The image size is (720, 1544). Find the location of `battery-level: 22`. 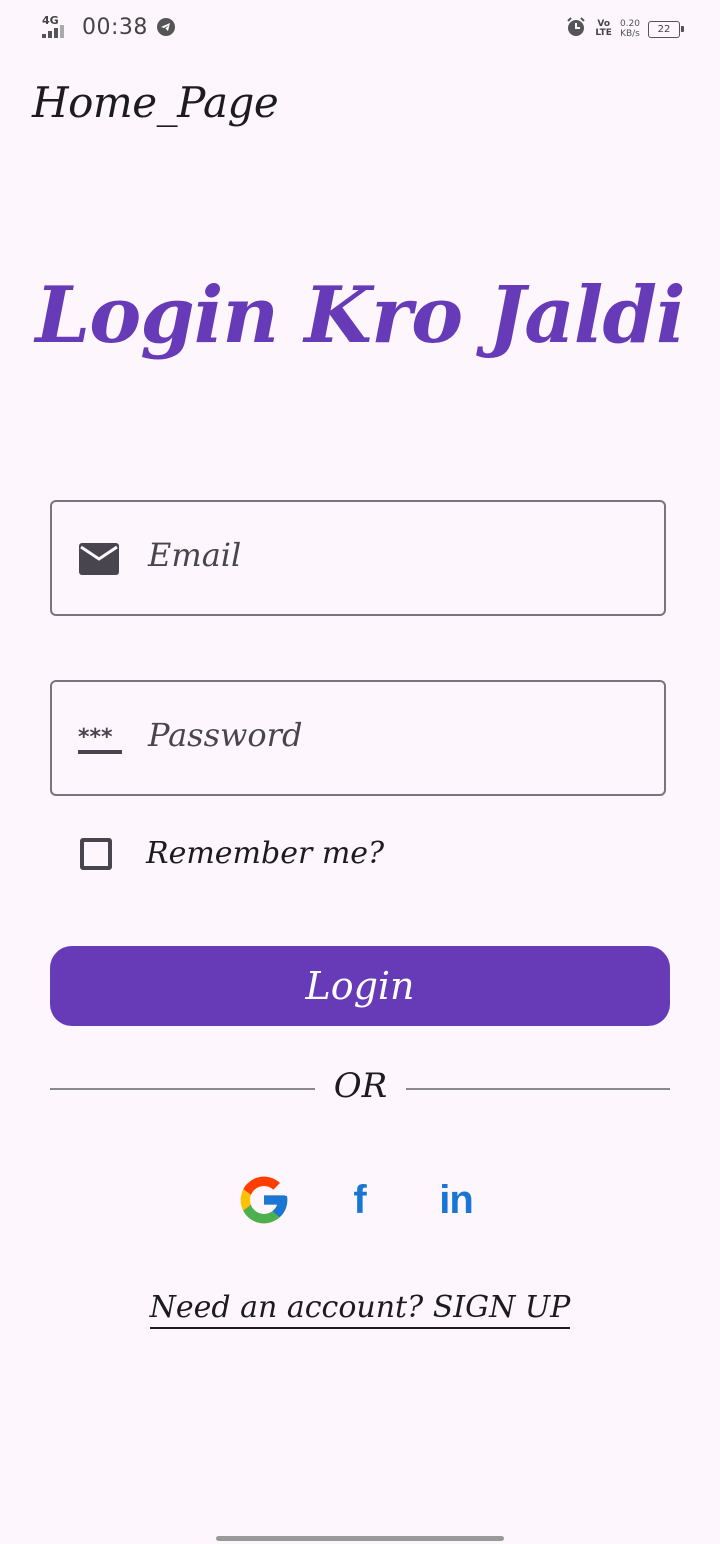

battery-level: 22 is located at coordinates (664, 29).